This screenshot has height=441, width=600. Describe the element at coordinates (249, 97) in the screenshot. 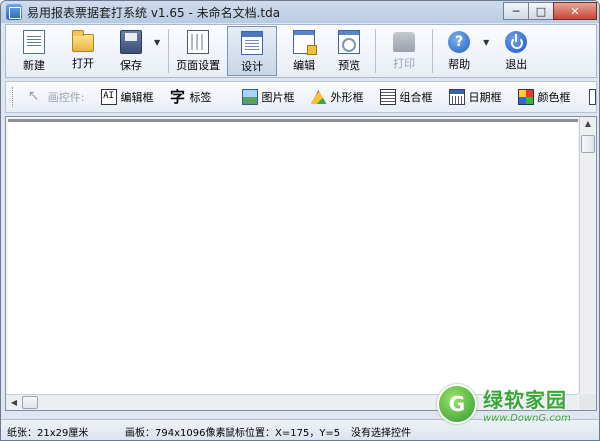

I see `image-icon` at that location.